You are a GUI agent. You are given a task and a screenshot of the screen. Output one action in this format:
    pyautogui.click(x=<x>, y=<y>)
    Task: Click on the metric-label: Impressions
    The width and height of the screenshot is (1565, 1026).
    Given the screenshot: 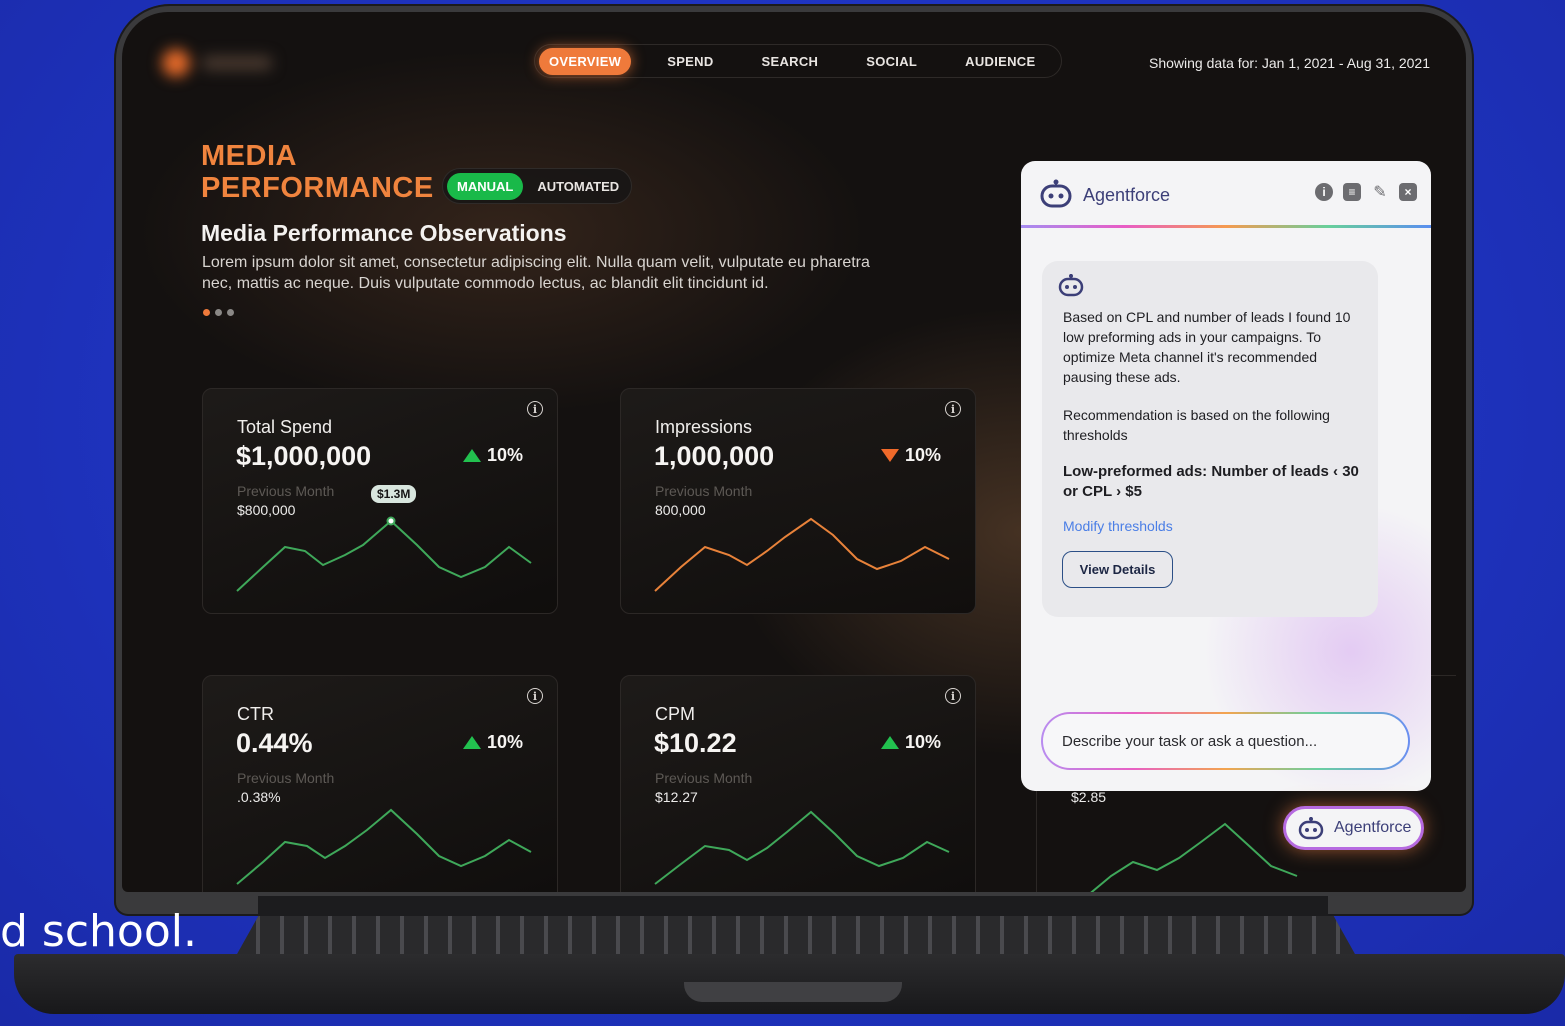 What is the action you would take?
    pyautogui.click(x=704, y=427)
    